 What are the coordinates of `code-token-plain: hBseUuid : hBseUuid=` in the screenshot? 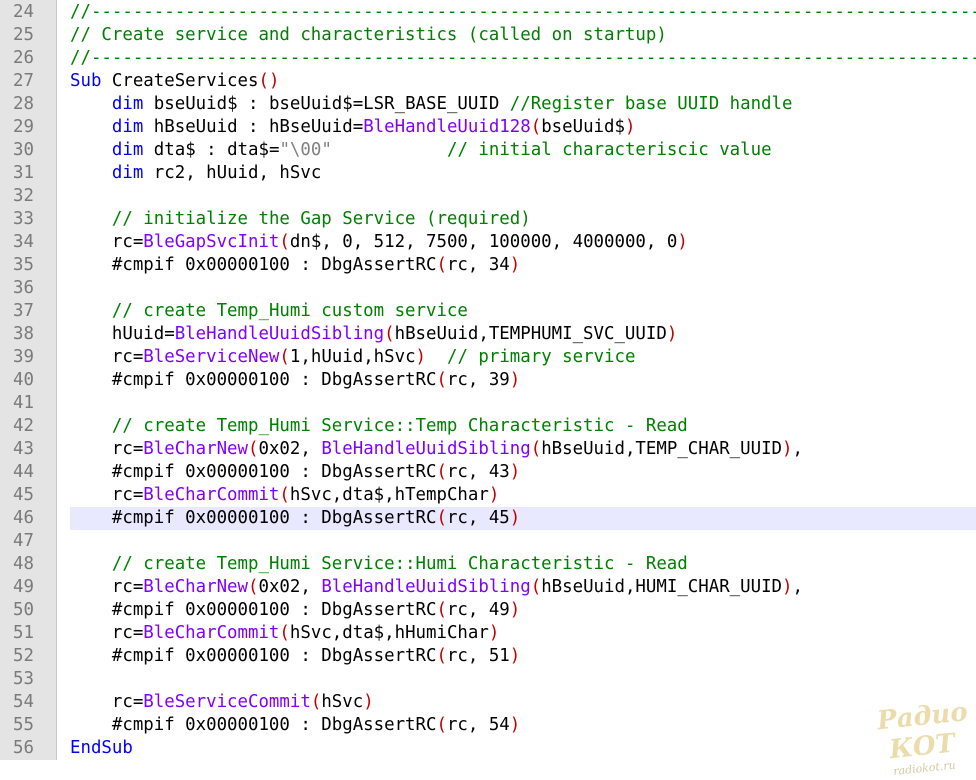 It's located at (253, 127).